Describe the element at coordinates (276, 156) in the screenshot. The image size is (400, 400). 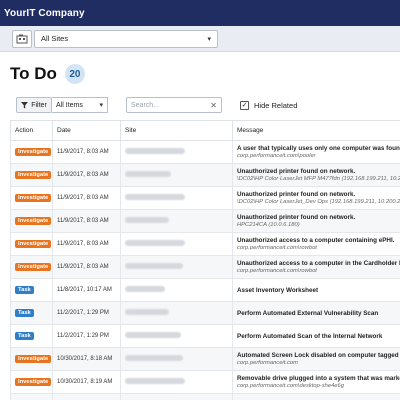
I see `message-detail: corp.performanceit.com\pooler` at that location.